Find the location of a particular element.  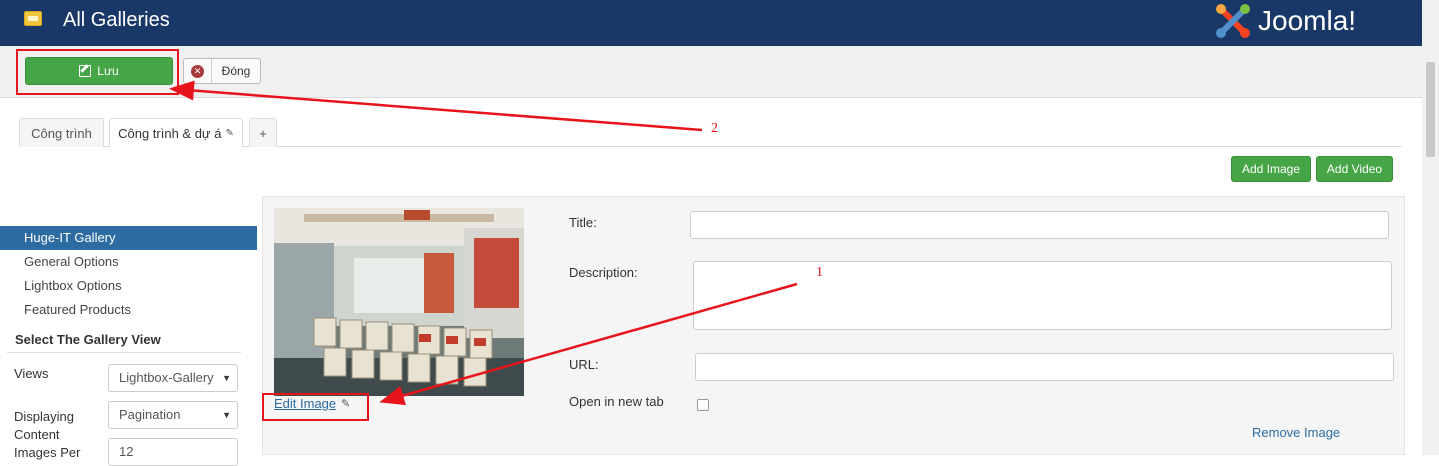

gallery-image-thumbnail is located at coordinates (399, 302).